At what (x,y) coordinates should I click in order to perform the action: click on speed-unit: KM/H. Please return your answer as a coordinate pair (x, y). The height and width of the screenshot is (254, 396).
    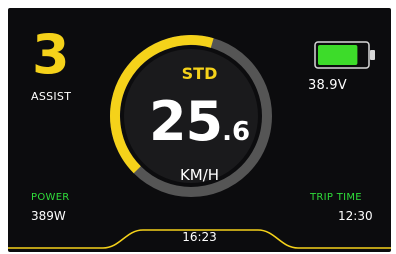
    Looking at the image, I should click on (199, 175).